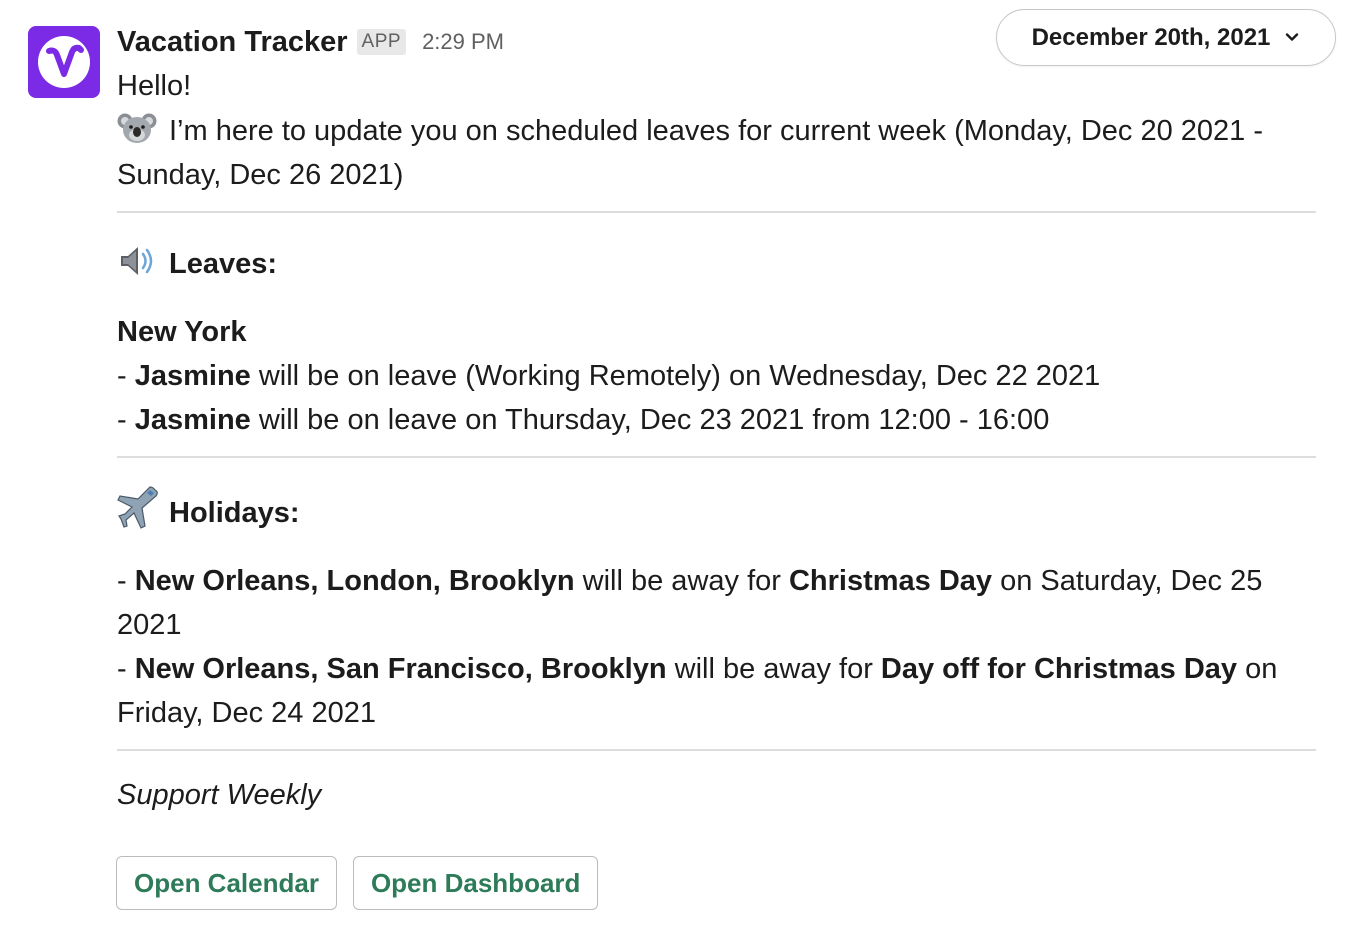 The height and width of the screenshot is (926, 1364). Describe the element at coordinates (400, 669) in the screenshot. I see `holiday-places: New Orleans, San Francisco, Brooklyn` at that location.